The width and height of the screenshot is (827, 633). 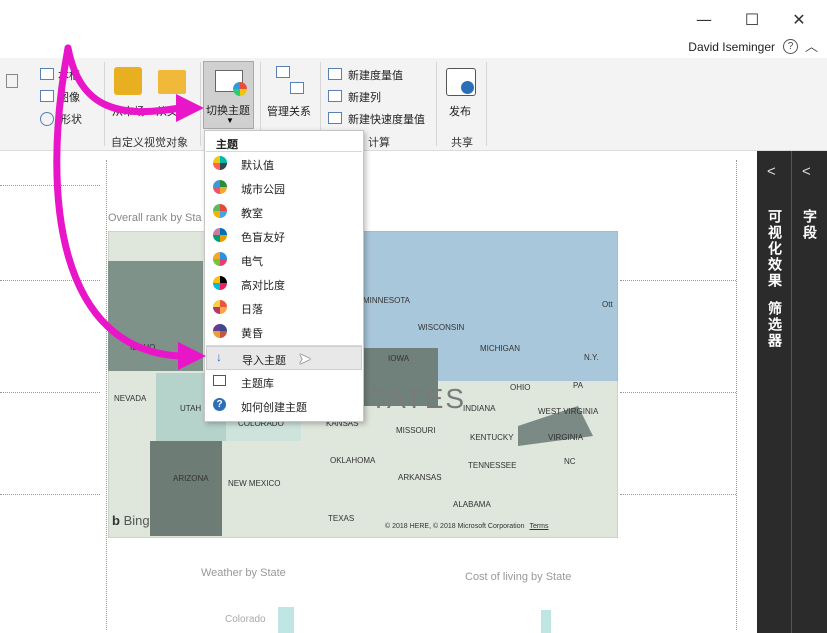 What do you see at coordinates (375, 75) in the screenshot?
I see `new-measure-button: 新建度量值` at bounding box center [375, 75].